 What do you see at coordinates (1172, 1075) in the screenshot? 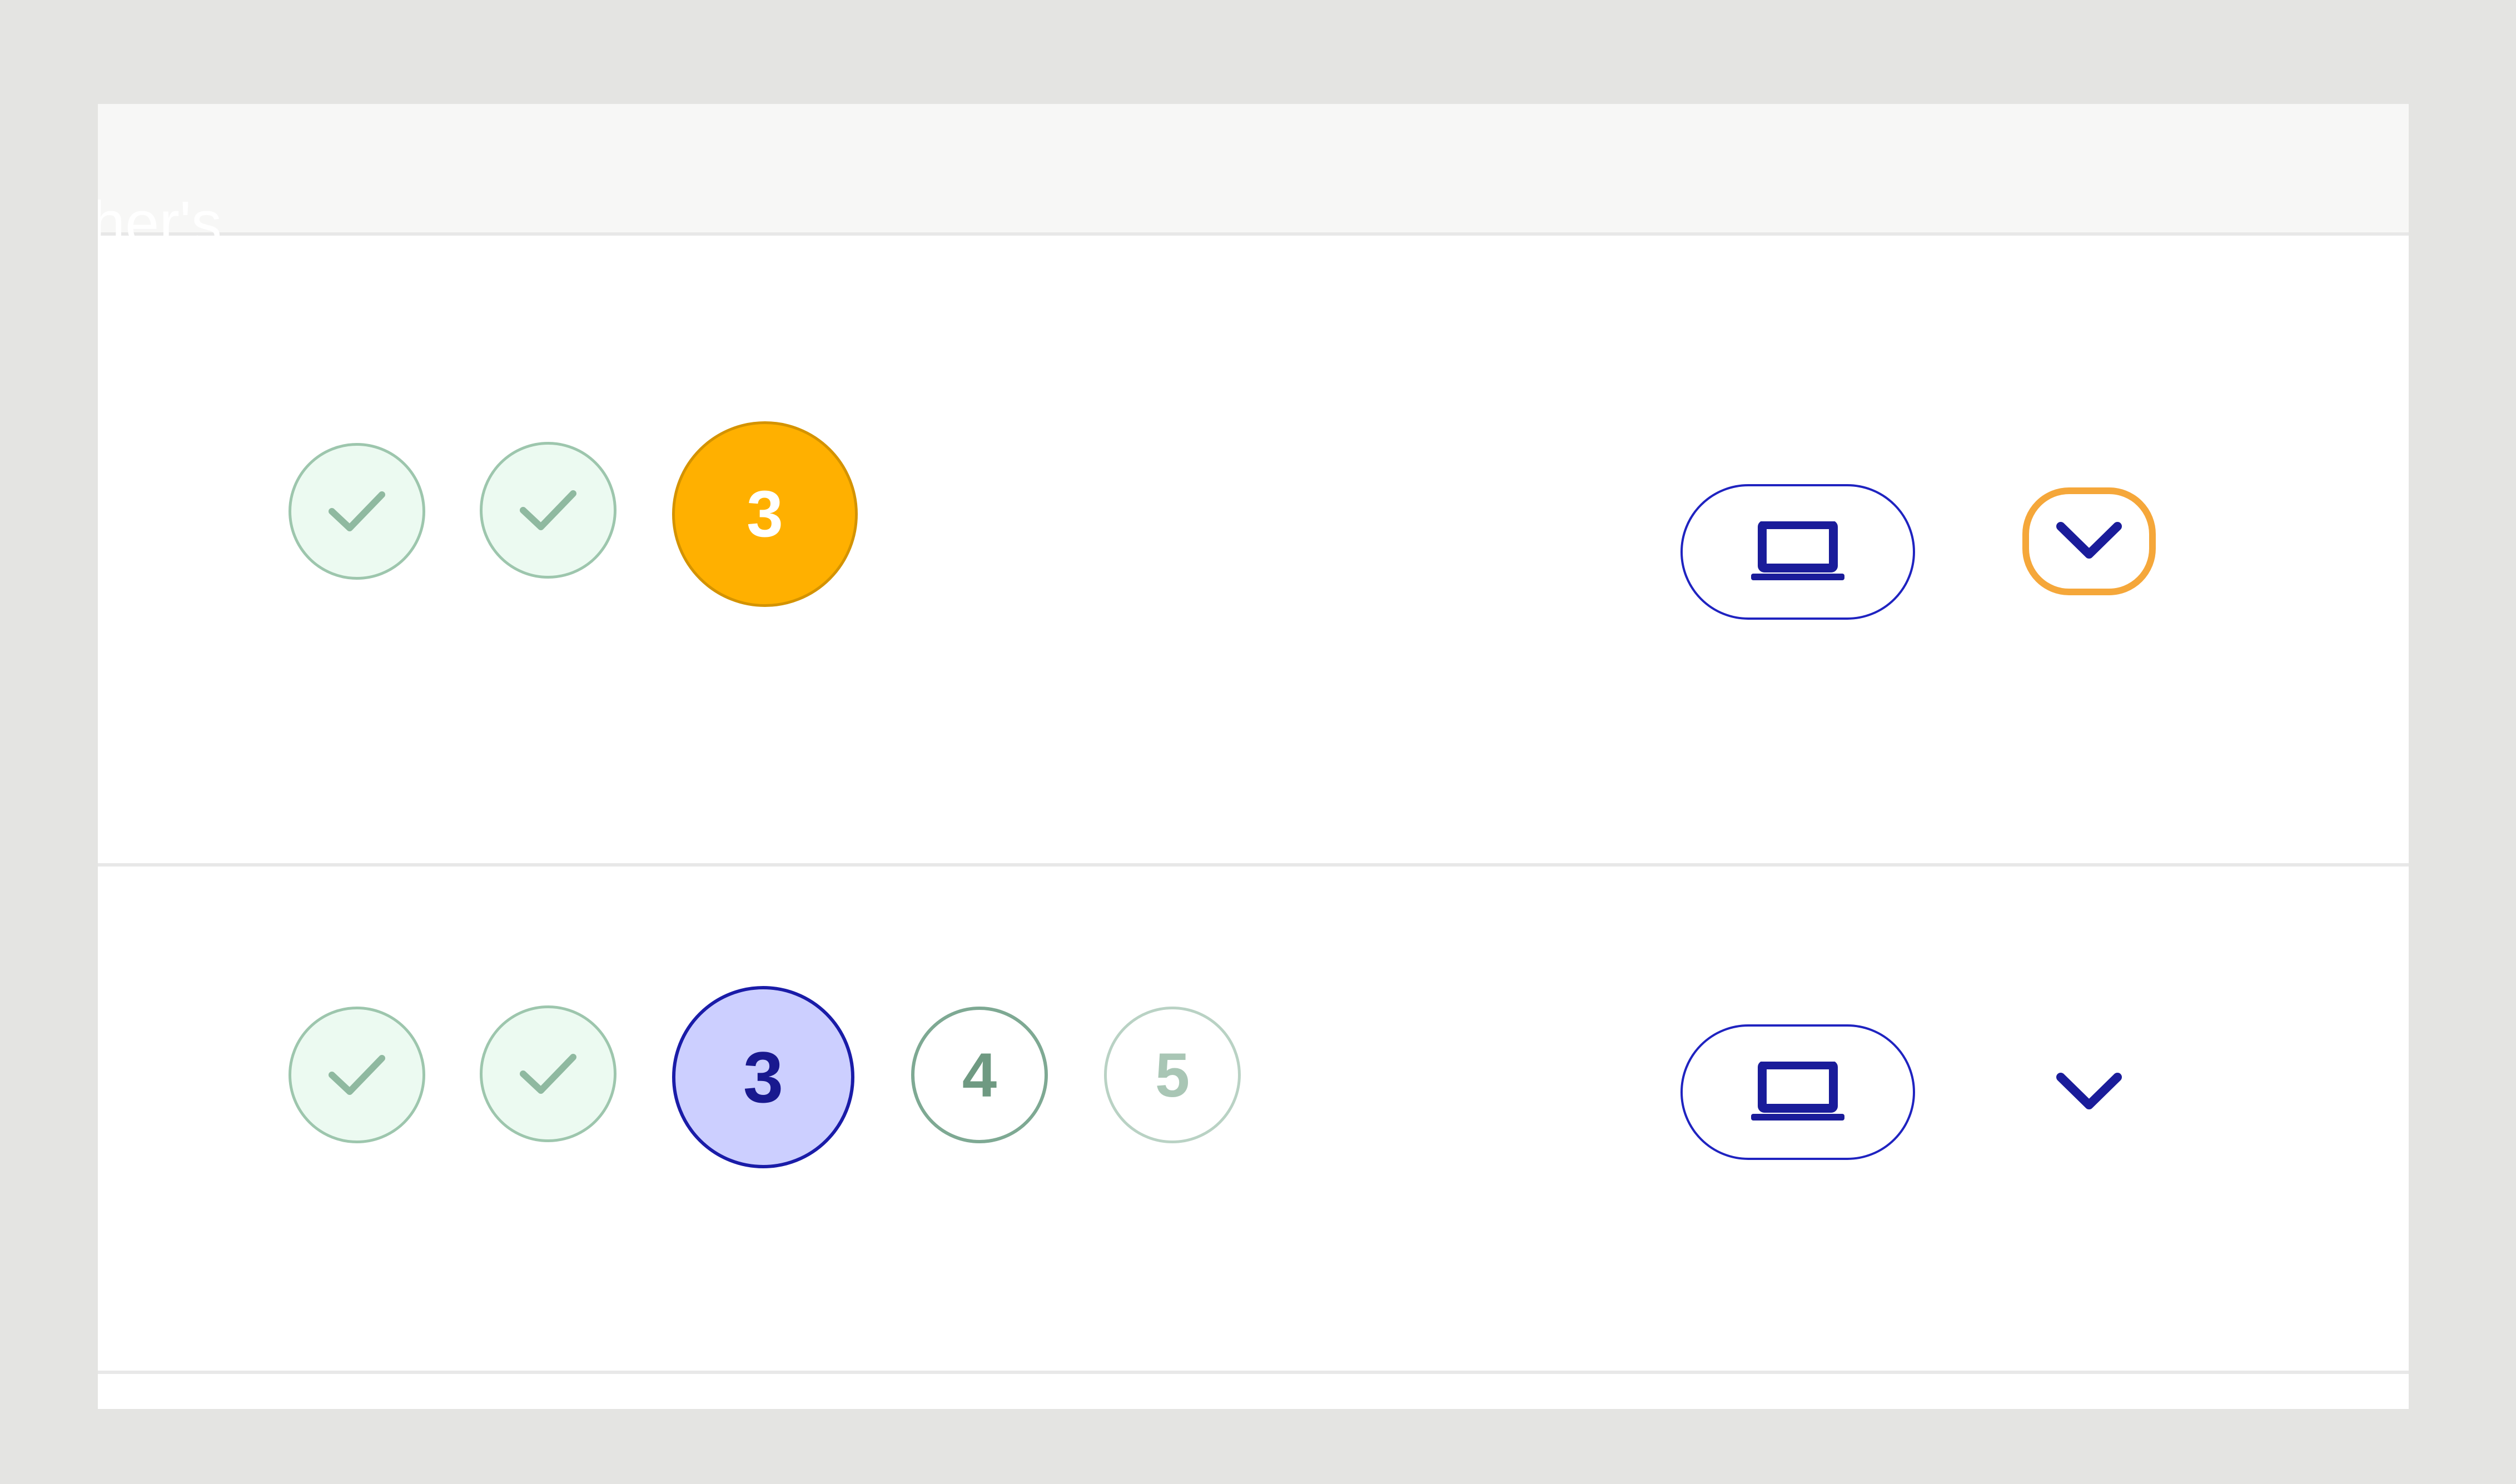
I see `step-5-upcoming: 5` at bounding box center [1172, 1075].